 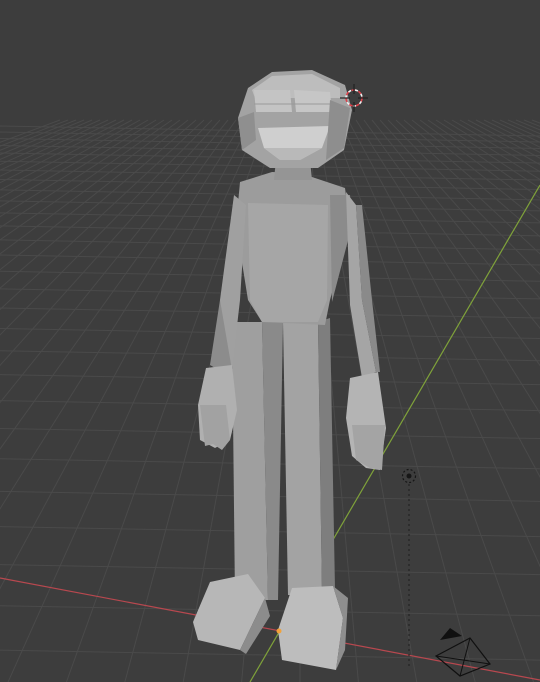 I want to click on head-side, so click(x=338, y=130).